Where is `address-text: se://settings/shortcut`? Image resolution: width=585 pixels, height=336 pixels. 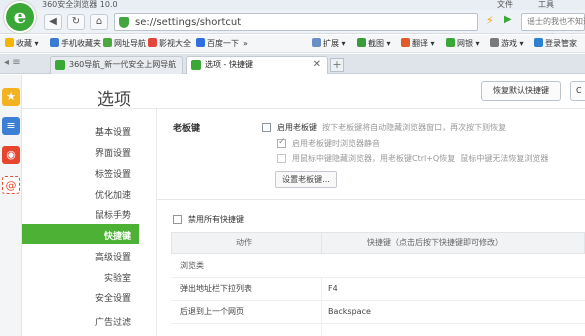
address-text: se://settings/shortcut is located at coordinates (188, 22).